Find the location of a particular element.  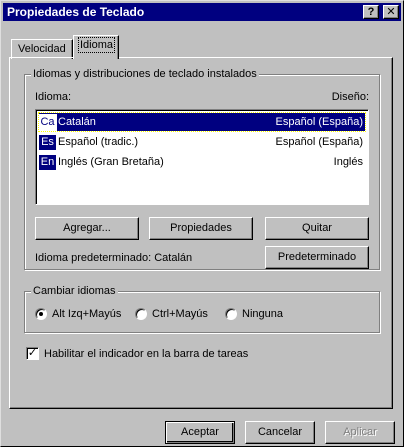

checkmark-icon: ✓ is located at coordinates (32, 353).